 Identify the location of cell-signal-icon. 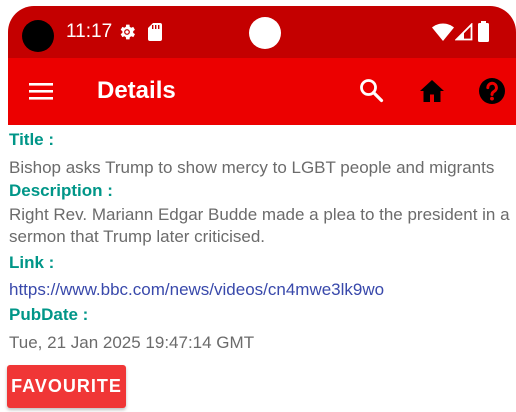
(464, 32).